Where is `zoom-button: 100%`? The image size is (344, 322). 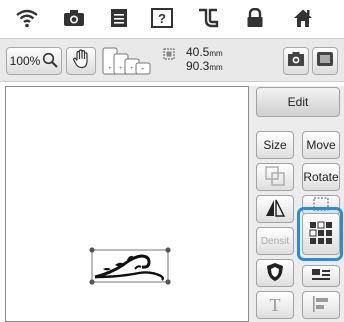 zoom-button: 100% is located at coordinates (34, 61).